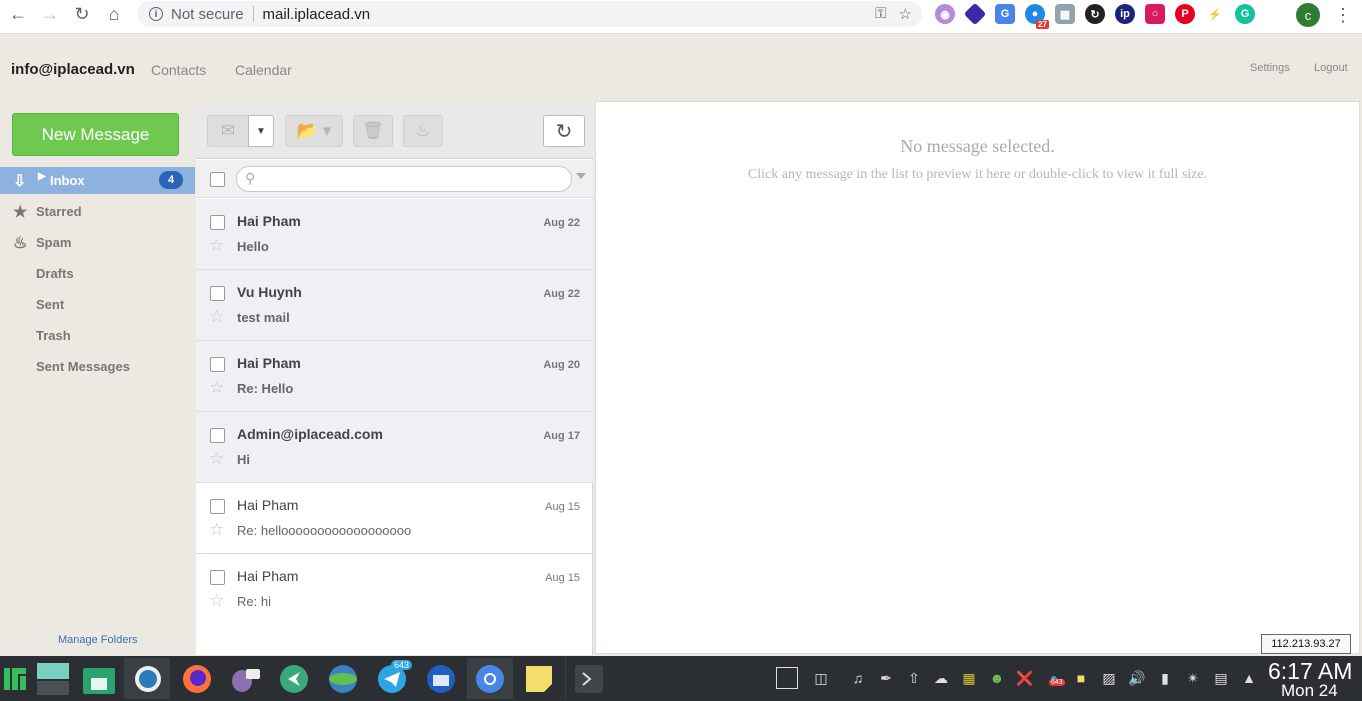 Image resolution: width=1362 pixels, height=701 pixels. I want to click on folder-inbox: ⇩ ▶ Inbox 4, so click(97, 180).